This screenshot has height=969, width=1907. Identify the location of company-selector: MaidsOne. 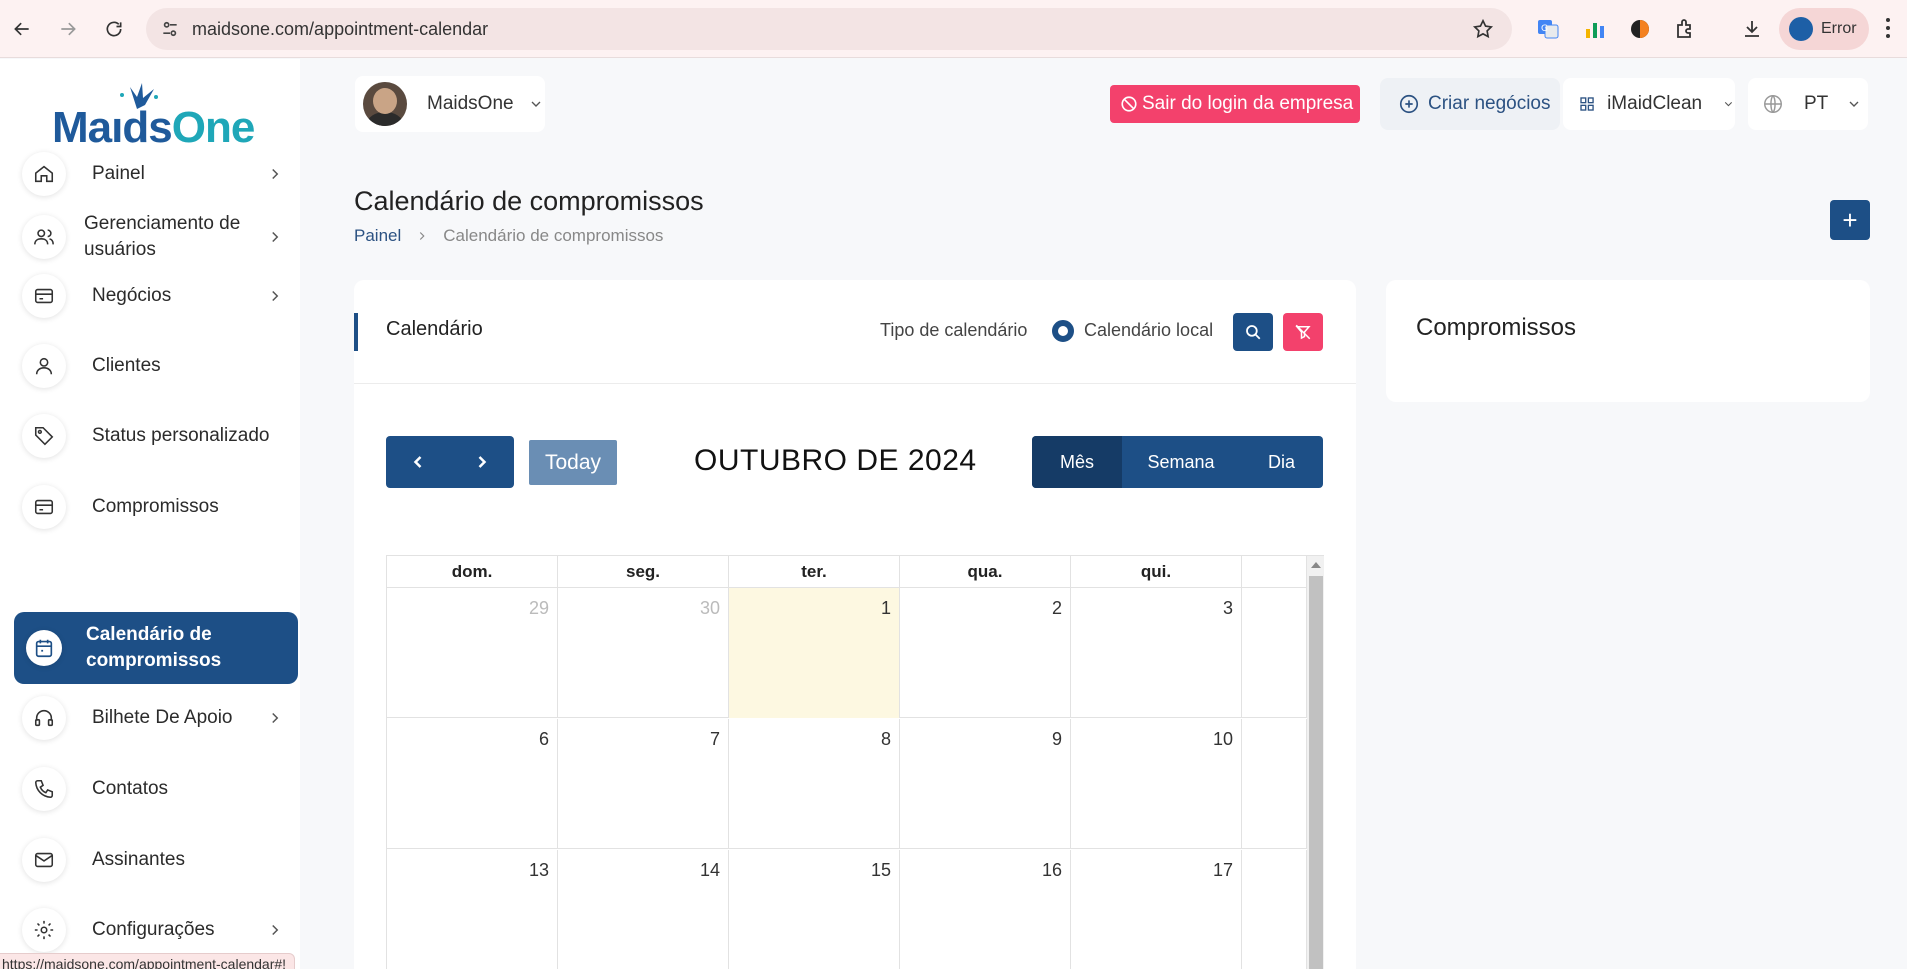
(450, 104).